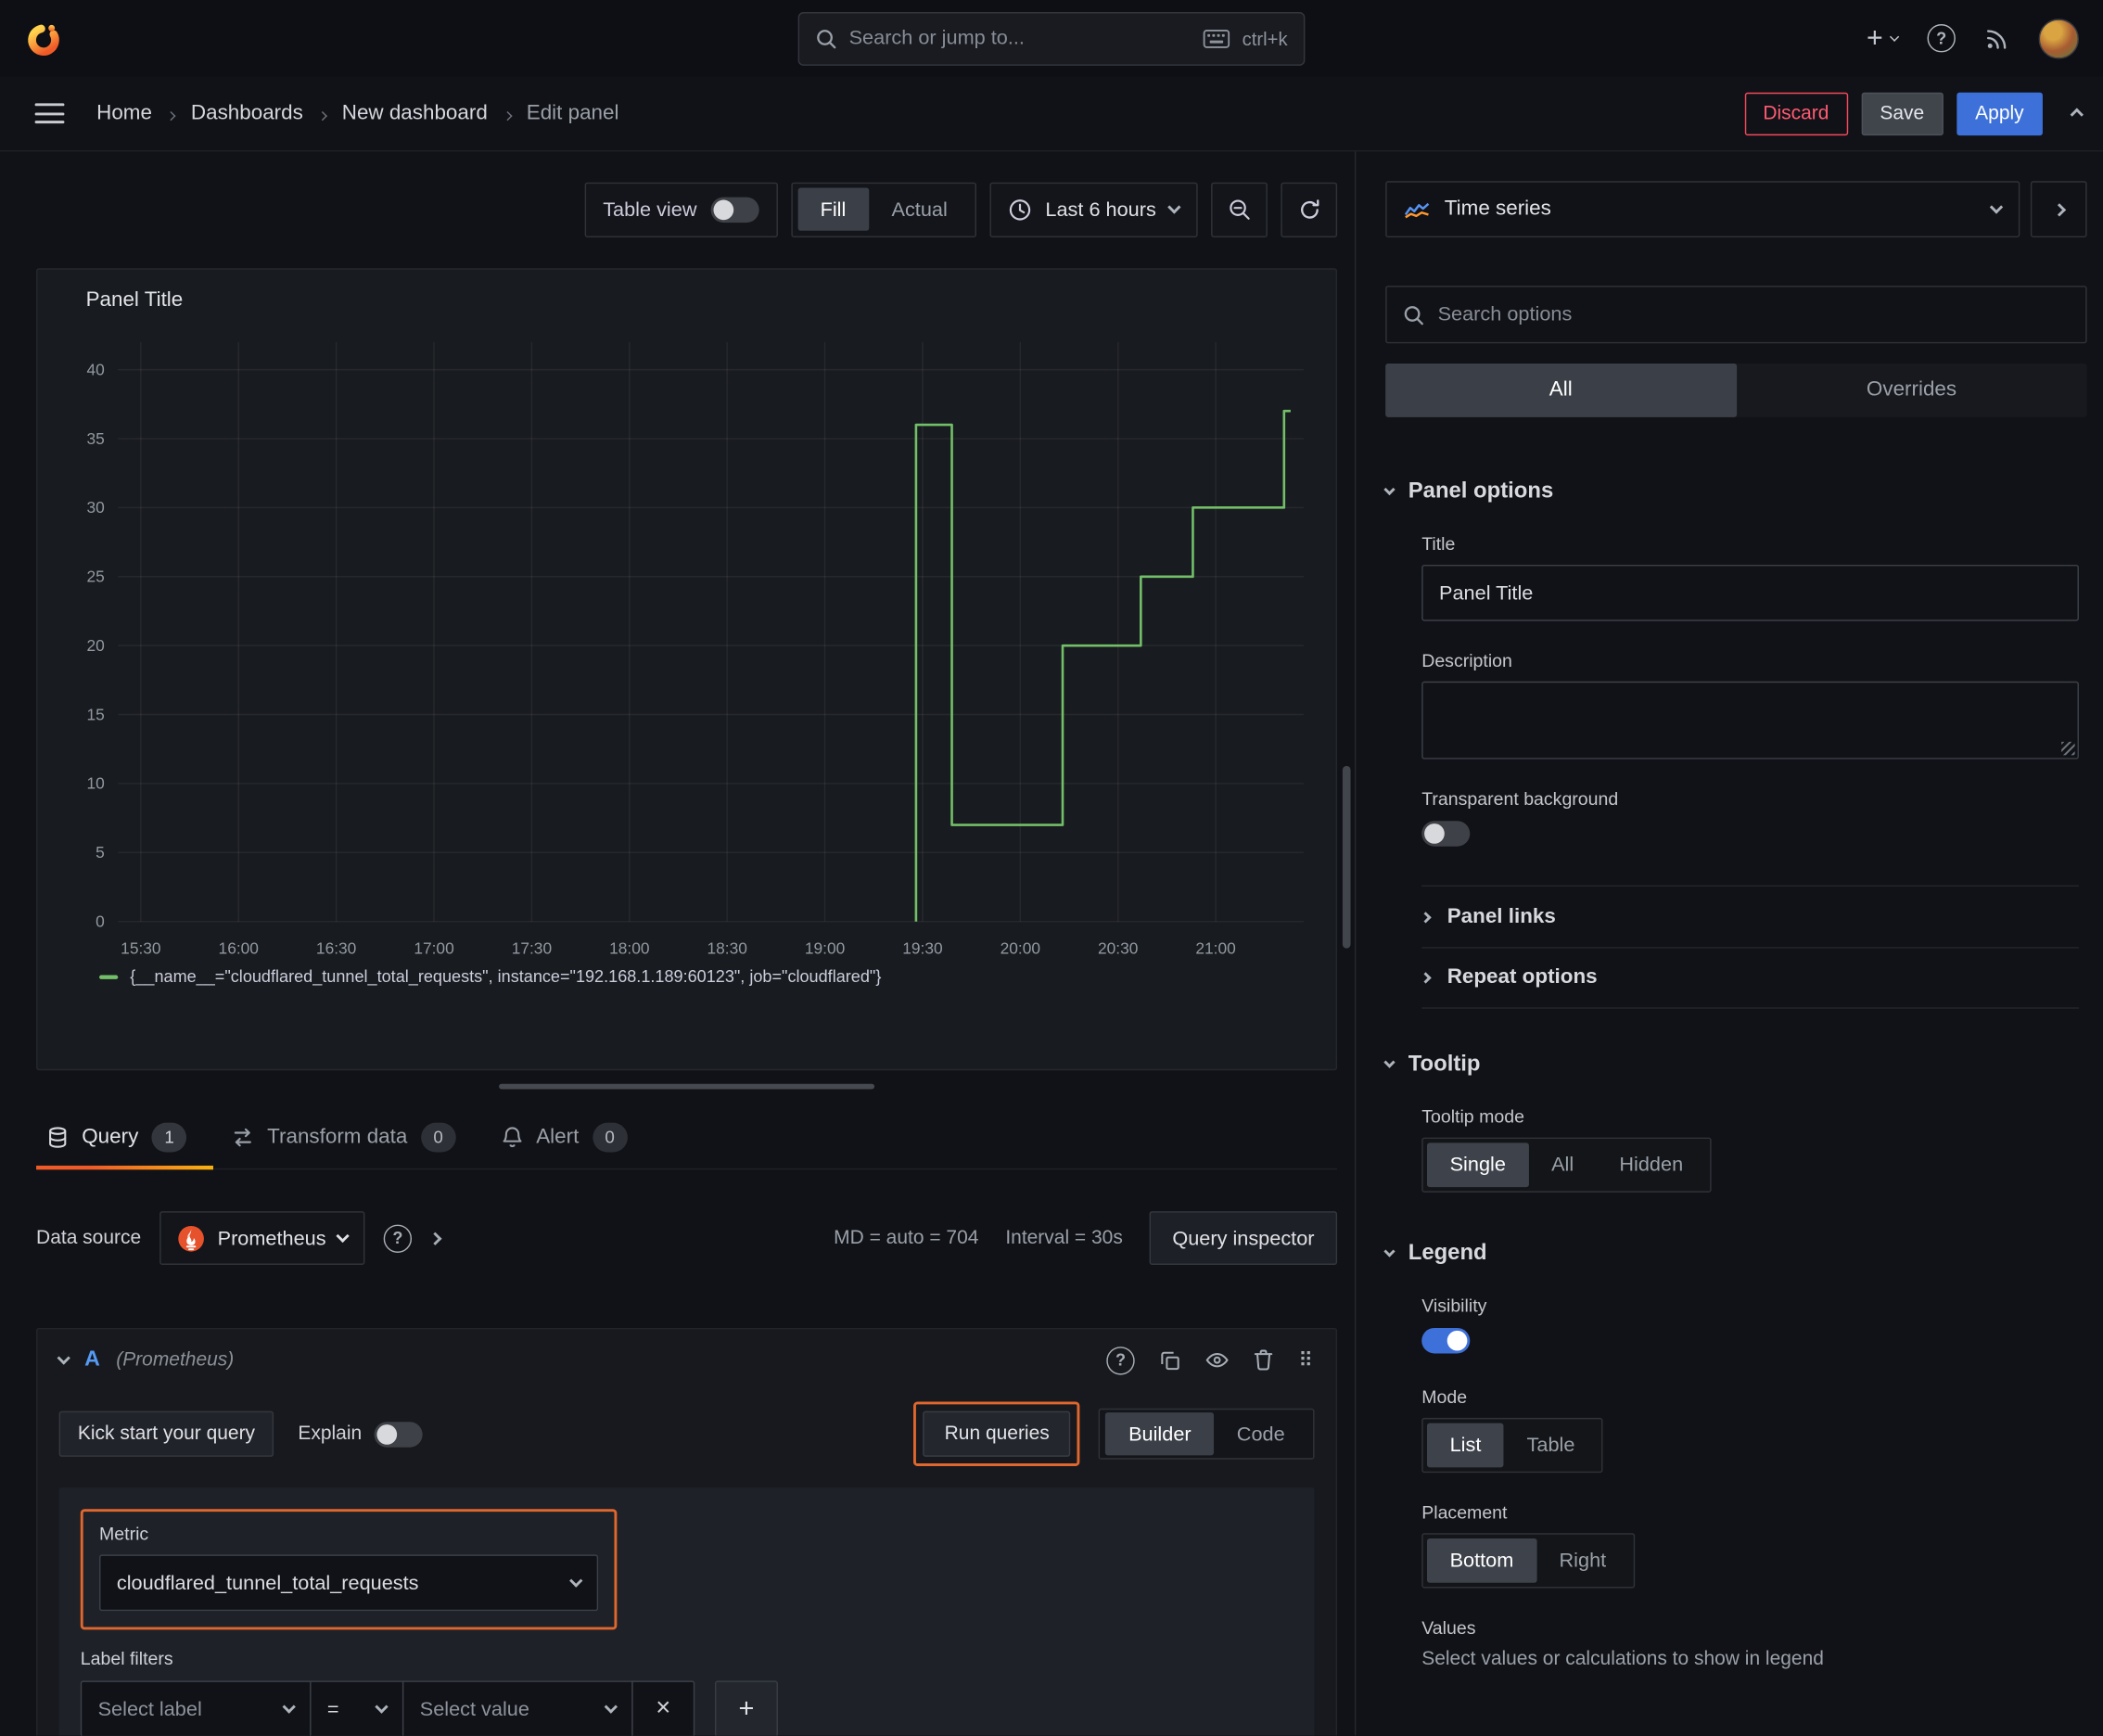 The width and height of the screenshot is (2103, 1736). I want to click on user-avatar, so click(2058, 38).